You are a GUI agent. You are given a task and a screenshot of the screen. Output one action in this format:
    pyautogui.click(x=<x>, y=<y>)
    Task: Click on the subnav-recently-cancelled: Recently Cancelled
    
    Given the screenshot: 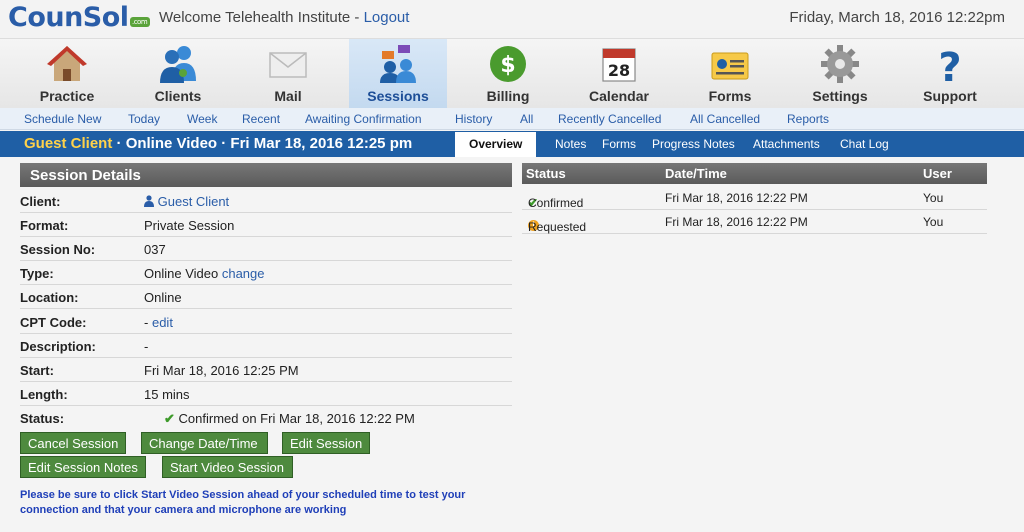 What is the action you would take?
    pyautogui.click(x=609, y=119)
    